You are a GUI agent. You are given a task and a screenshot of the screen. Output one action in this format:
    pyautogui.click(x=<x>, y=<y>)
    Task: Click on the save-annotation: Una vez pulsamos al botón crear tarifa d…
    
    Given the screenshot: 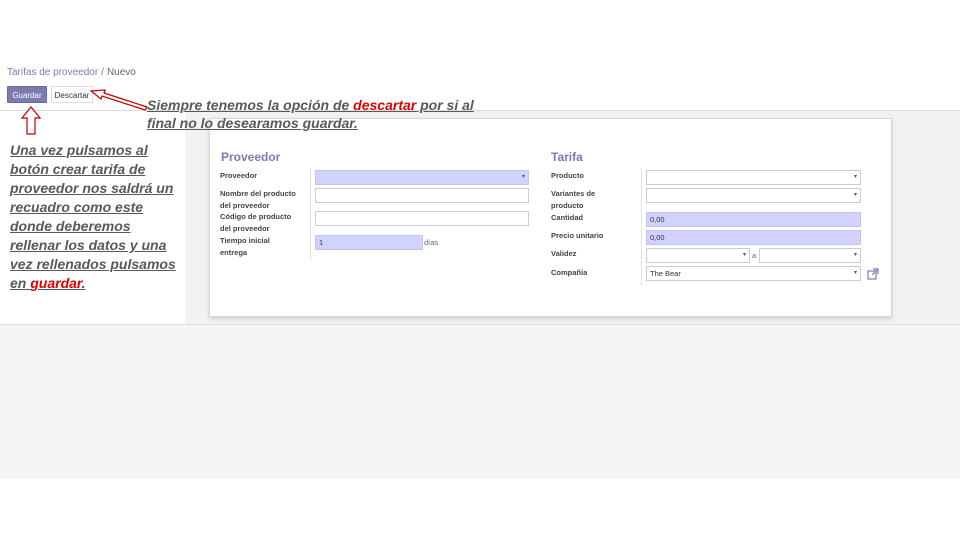 What is the action you would take?
    pyautogui.click(x=95, y=217)
    